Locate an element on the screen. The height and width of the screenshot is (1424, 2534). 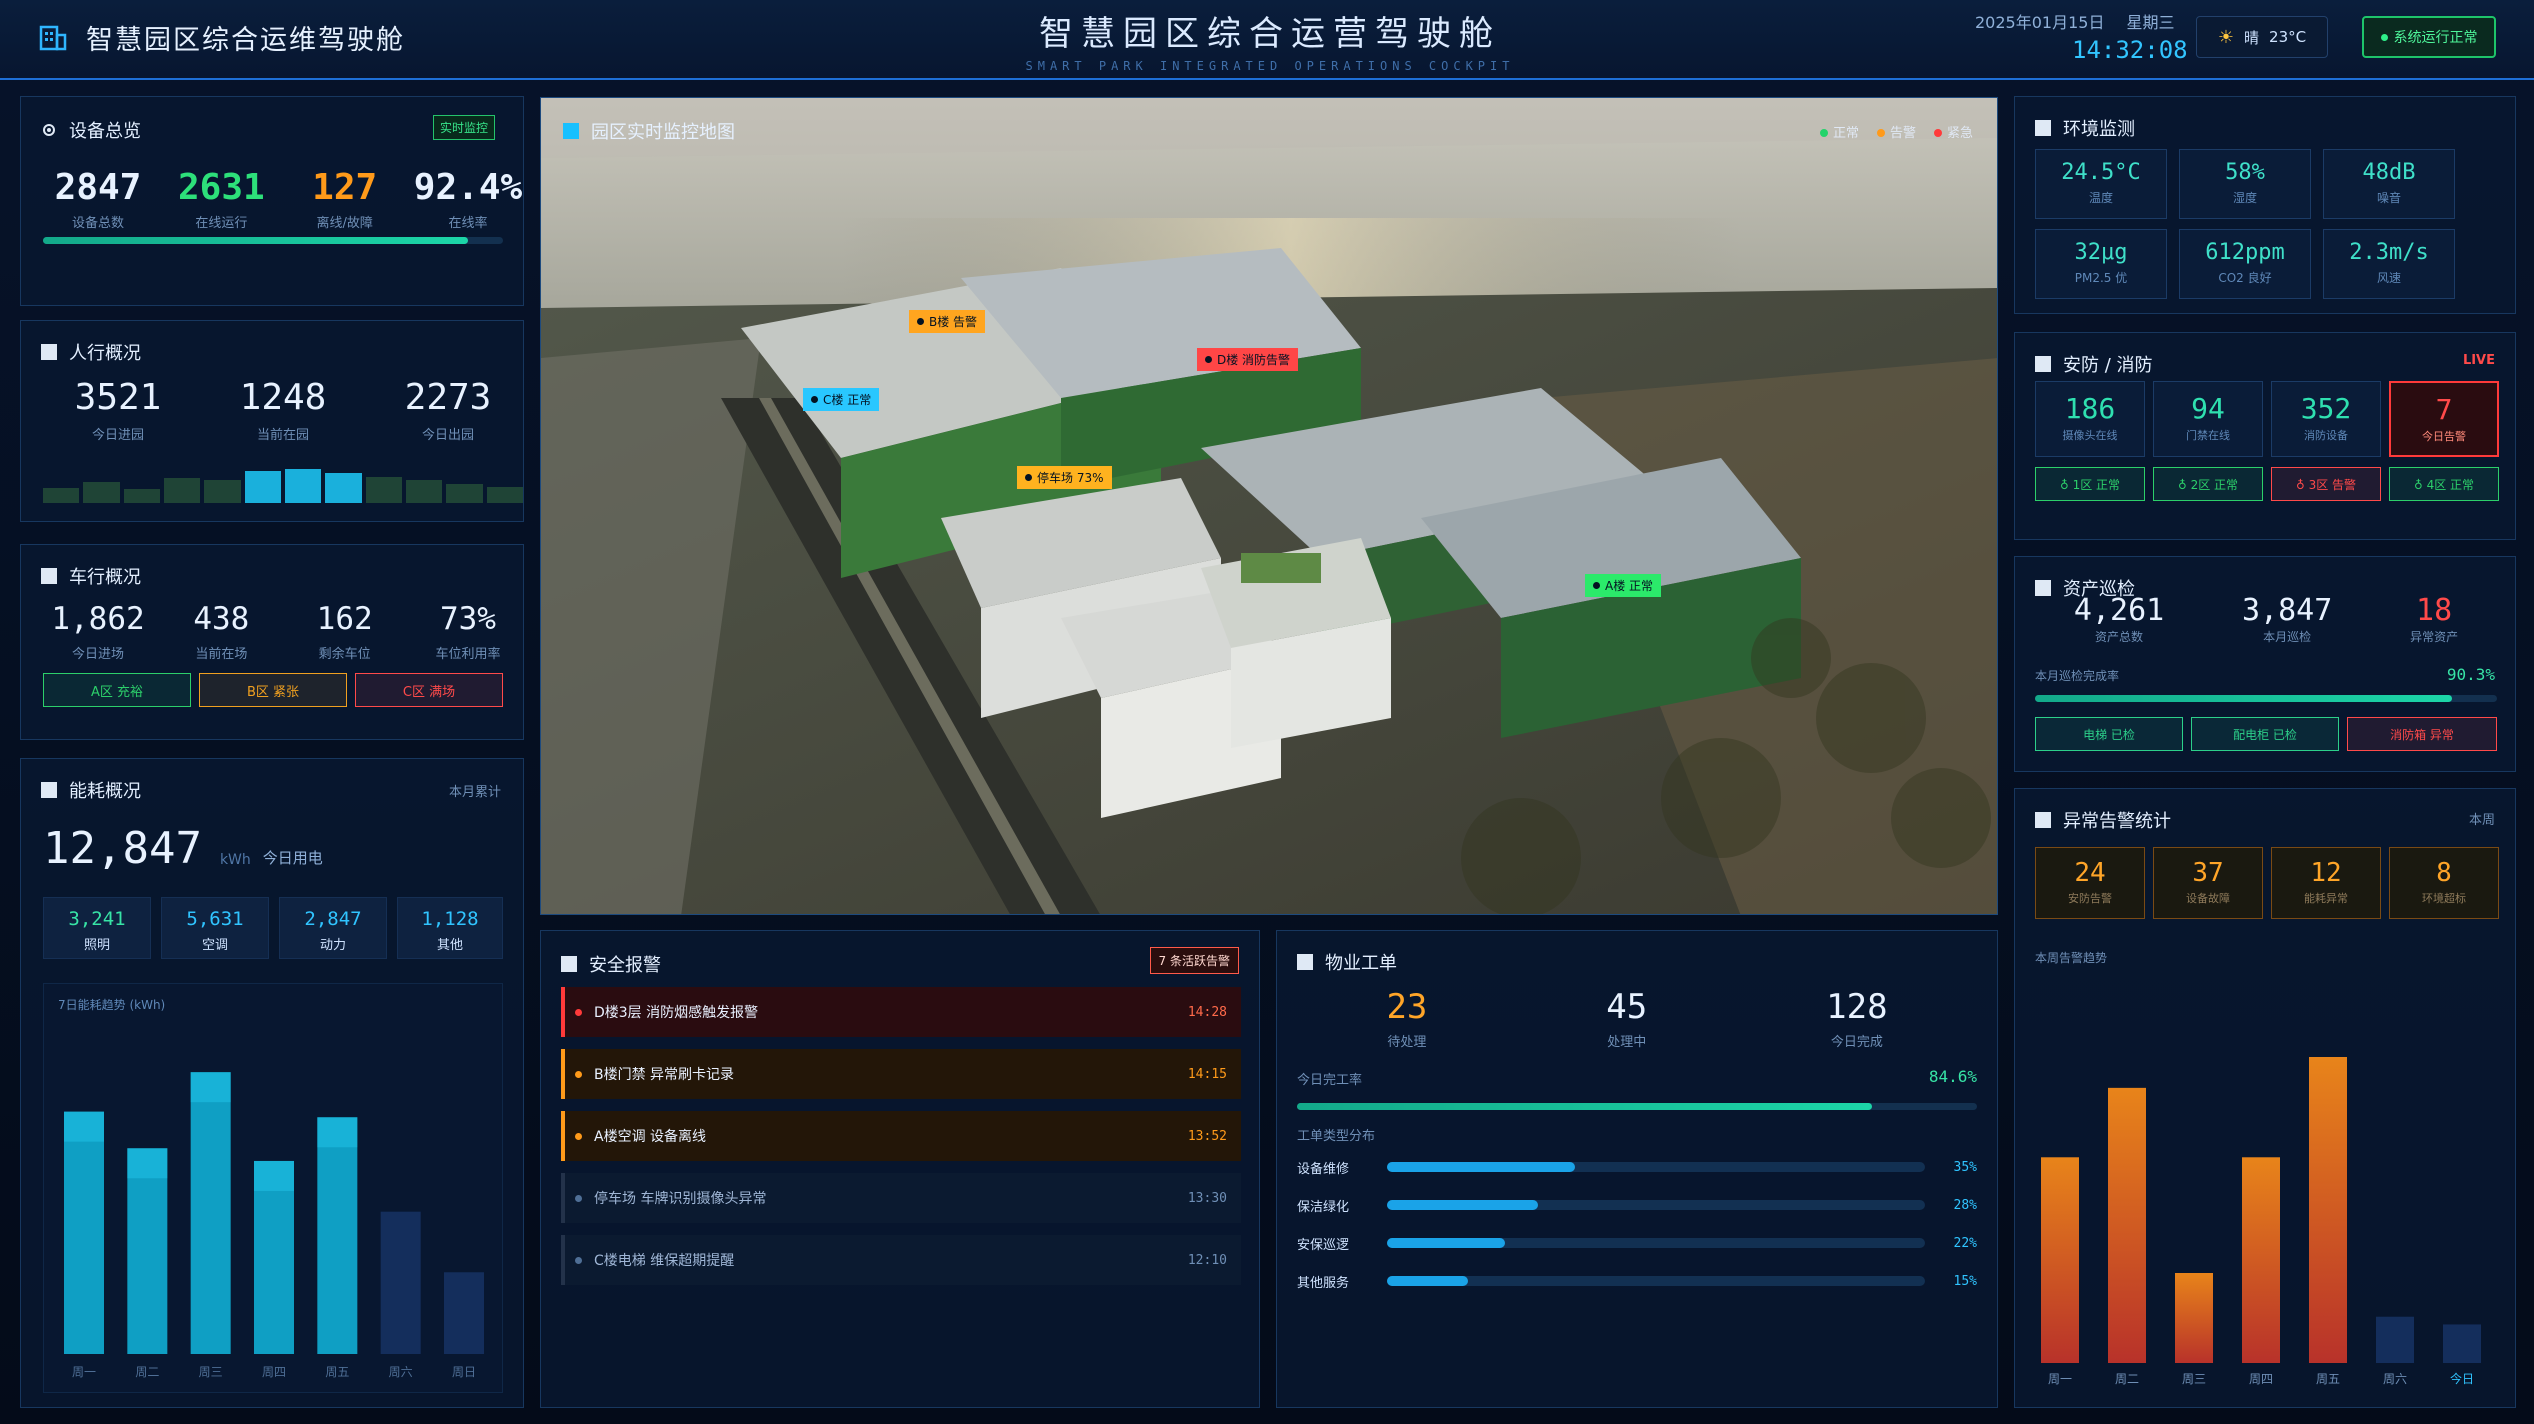
wo-type-fill is located at coordinates (1446, 1243).